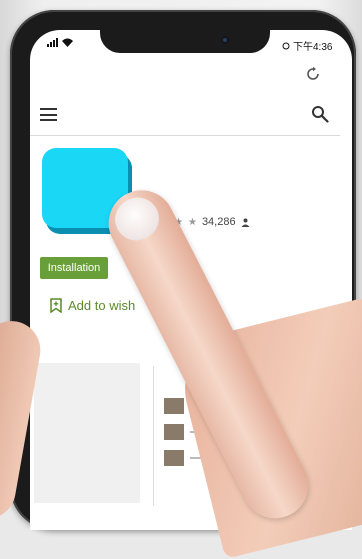  Describe the element at coordinates (56, 305) in the screenshot. I see `bookmark-add-icon` at that location.